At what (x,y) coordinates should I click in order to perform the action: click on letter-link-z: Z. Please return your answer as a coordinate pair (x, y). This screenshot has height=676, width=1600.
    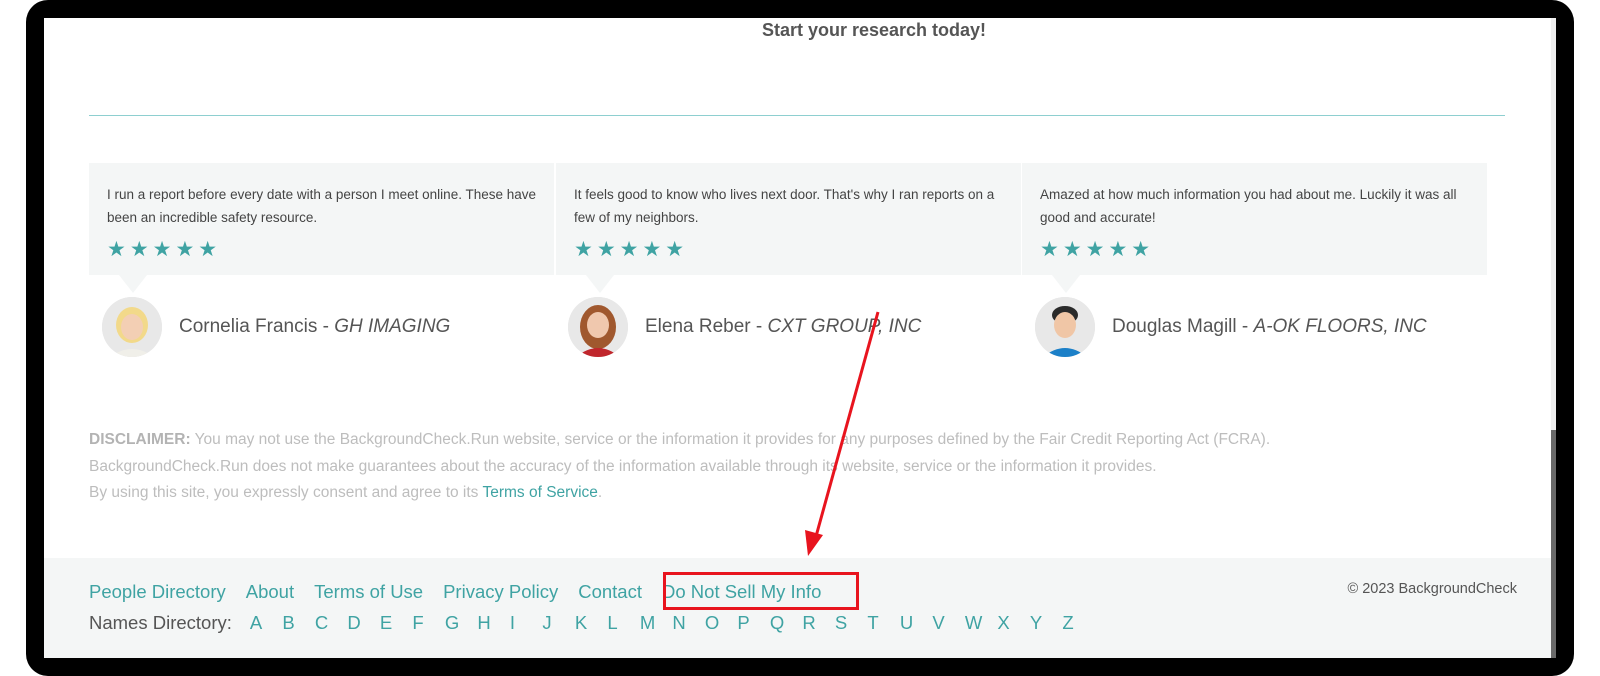
    Looking at the image, I should click on (1073, 623).